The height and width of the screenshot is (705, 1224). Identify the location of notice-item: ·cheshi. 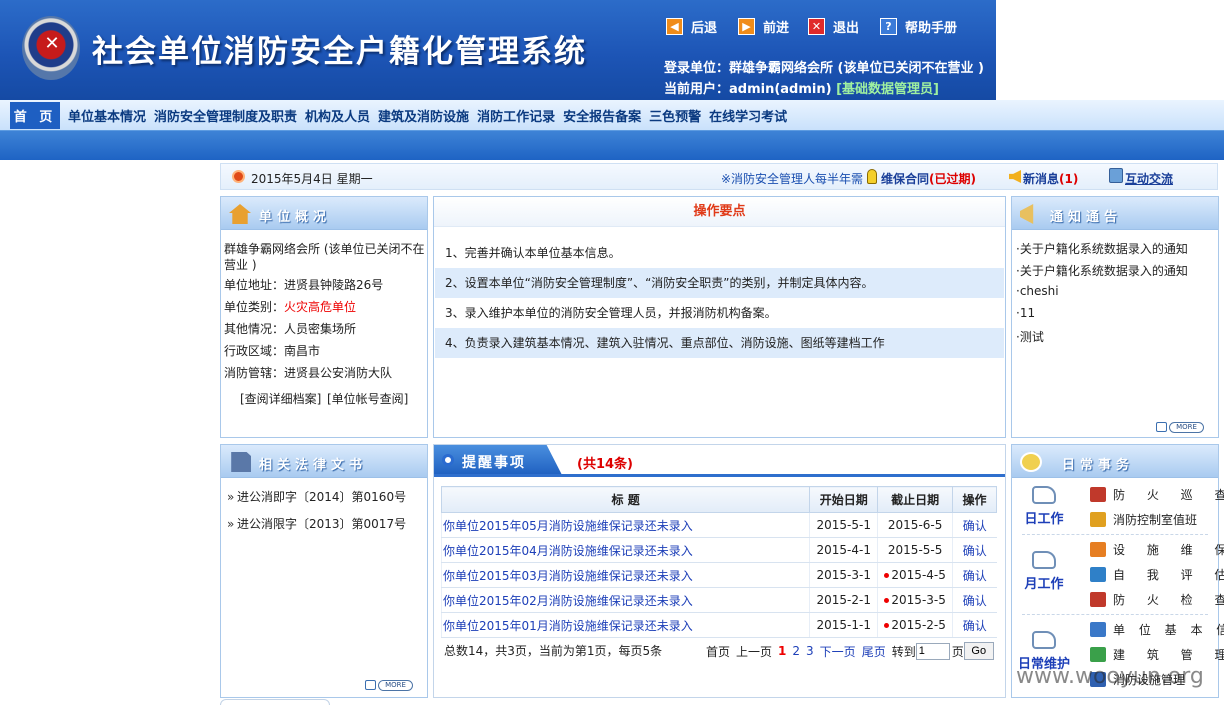
(1037, 291).